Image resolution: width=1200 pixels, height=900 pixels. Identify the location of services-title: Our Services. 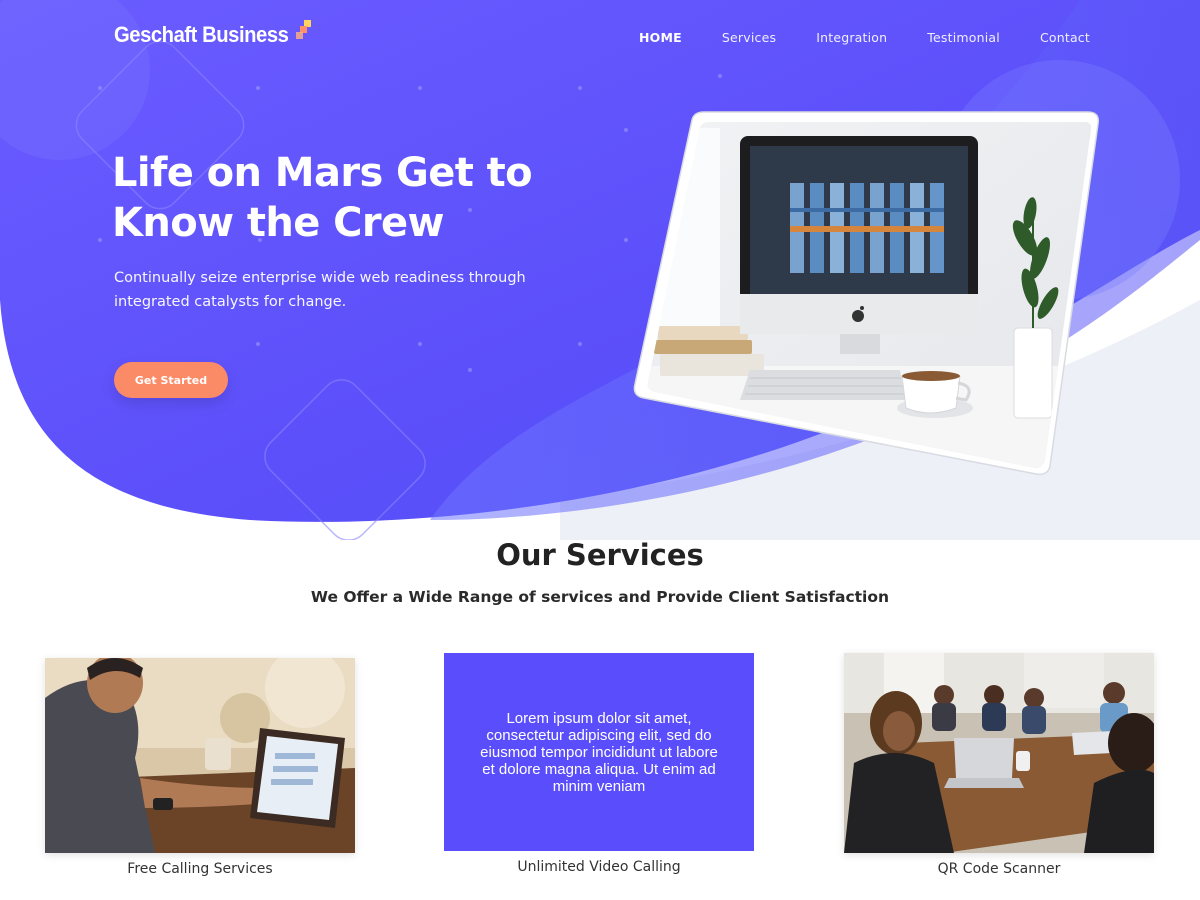
(600, 555).